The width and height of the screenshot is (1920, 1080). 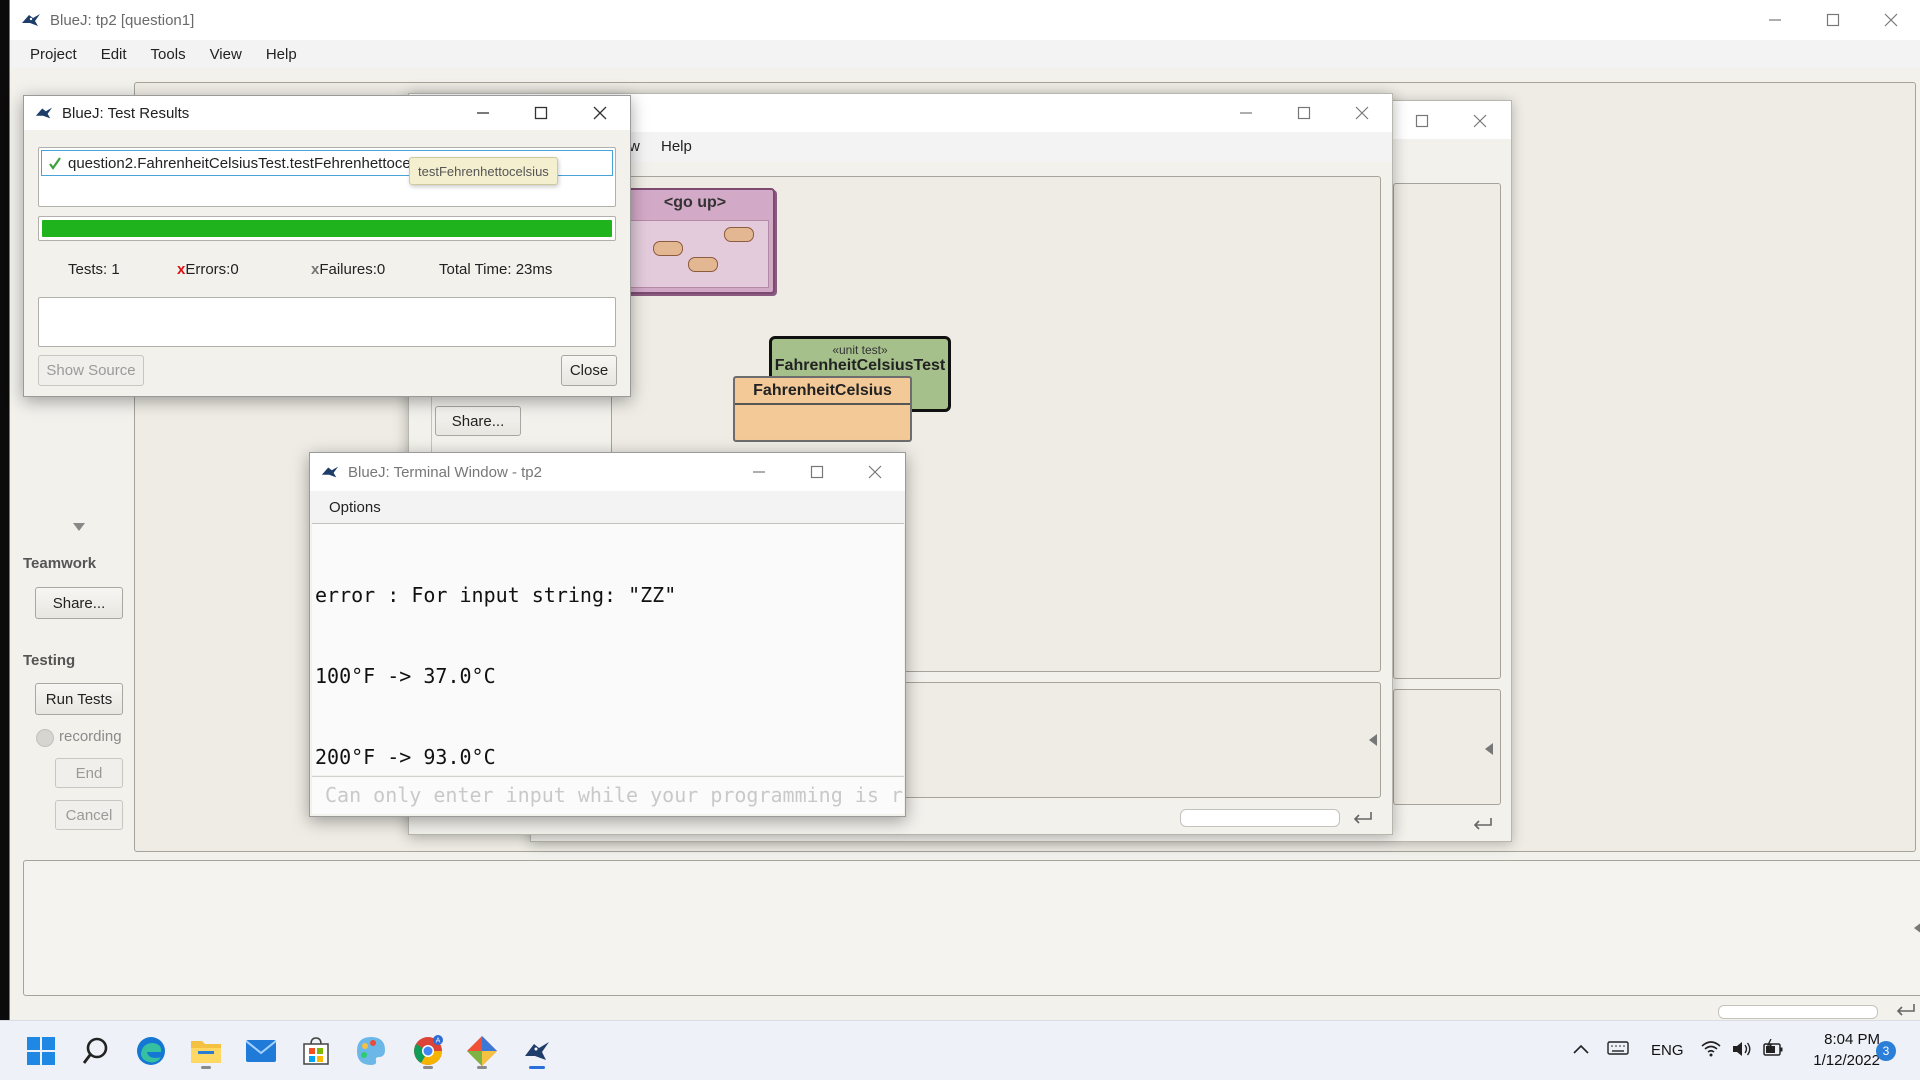 I want to click on edge-button, so click(x=151, y=1051).